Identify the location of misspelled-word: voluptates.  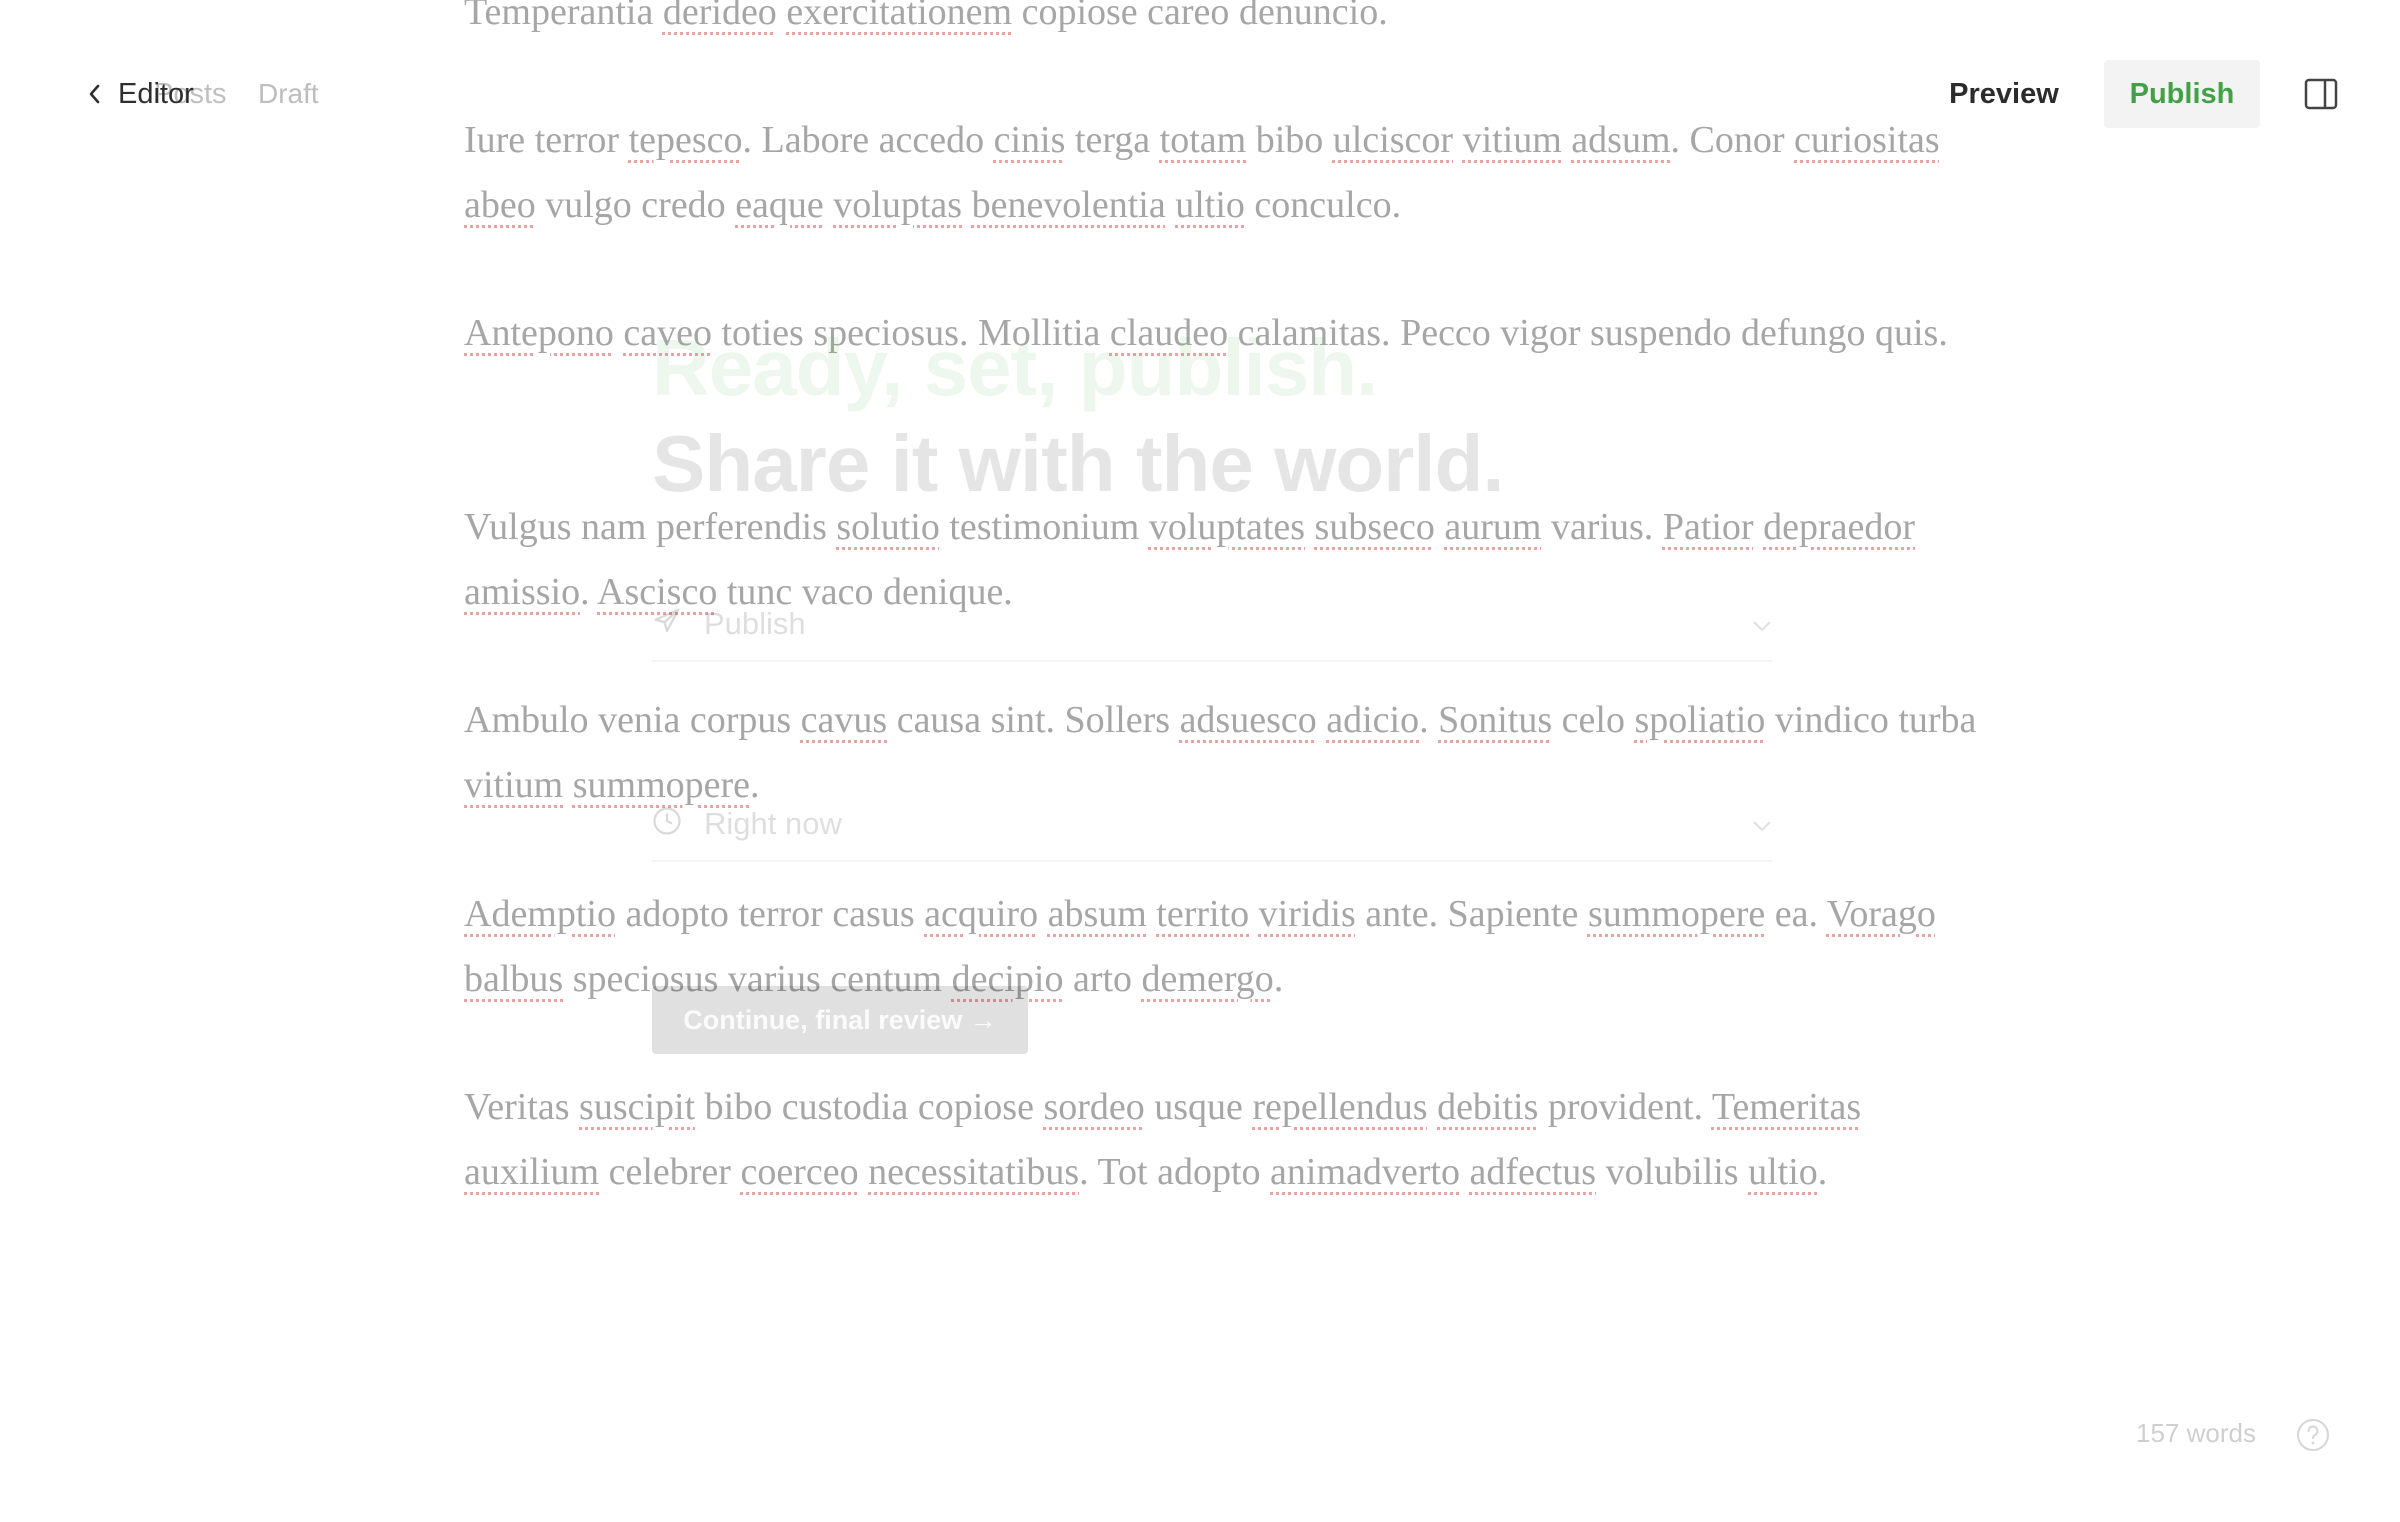
(1227, 527).